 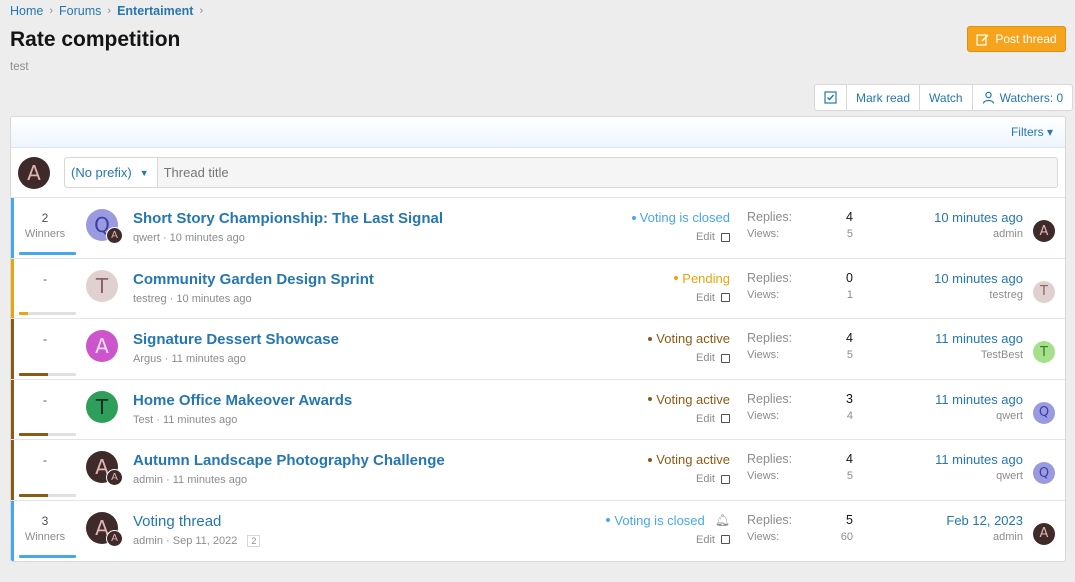 I want to click on thread-stats: Replies: 4 Views: 5, so click(x=800, y=467).